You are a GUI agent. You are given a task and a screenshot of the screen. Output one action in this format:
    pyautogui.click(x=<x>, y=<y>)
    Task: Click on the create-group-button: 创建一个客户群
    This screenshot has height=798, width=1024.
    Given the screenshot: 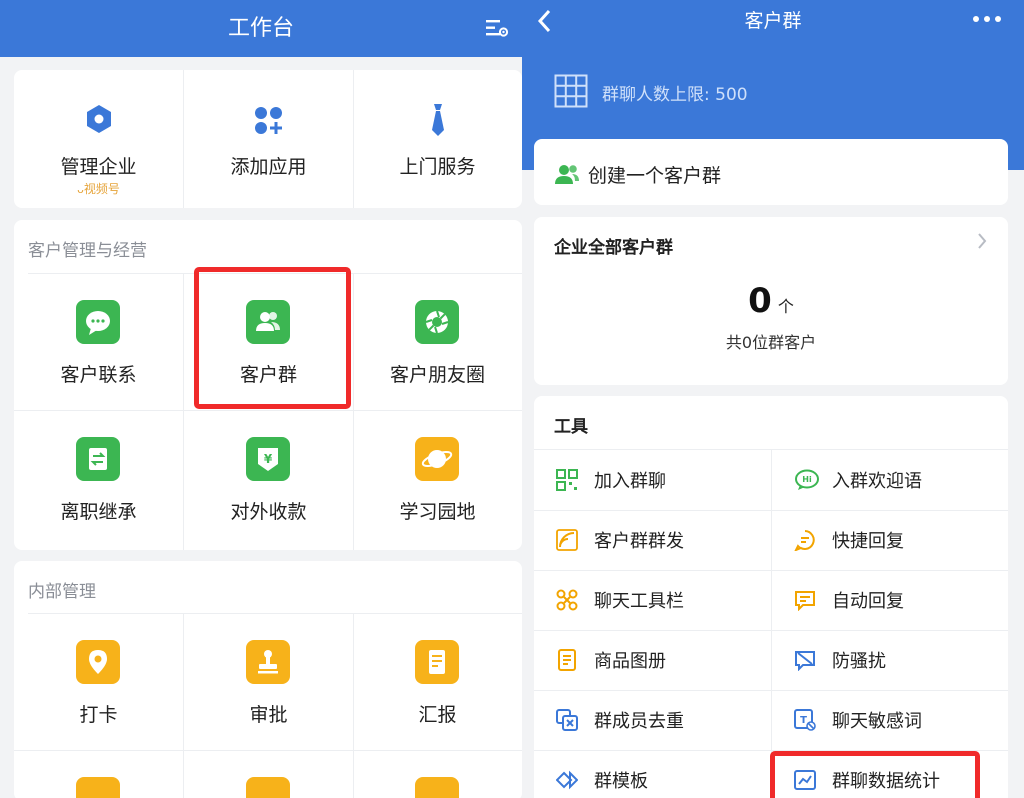 What is the action you would take?
    pyautogui.click(x=771, y=172)
    